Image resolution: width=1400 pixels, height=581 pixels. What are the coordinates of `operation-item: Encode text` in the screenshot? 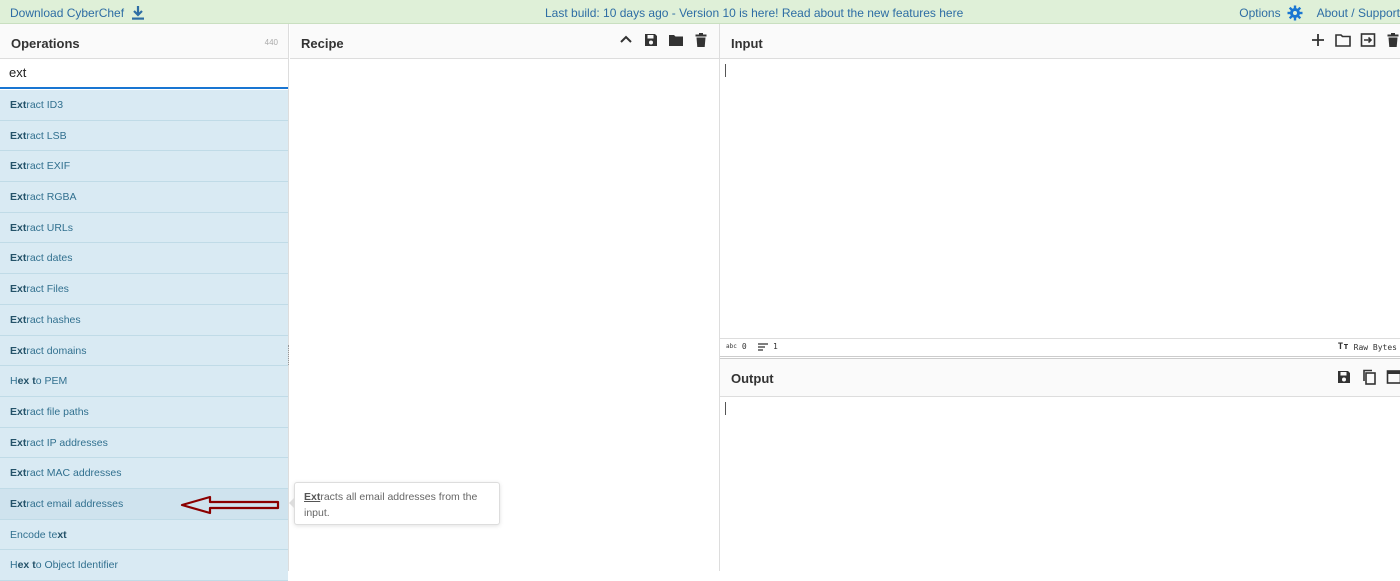 It's located at (144, 535).